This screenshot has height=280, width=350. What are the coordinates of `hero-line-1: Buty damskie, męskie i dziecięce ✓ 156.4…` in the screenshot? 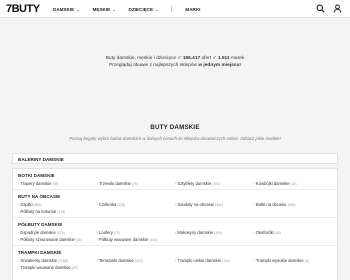 It's located at (175, 58).